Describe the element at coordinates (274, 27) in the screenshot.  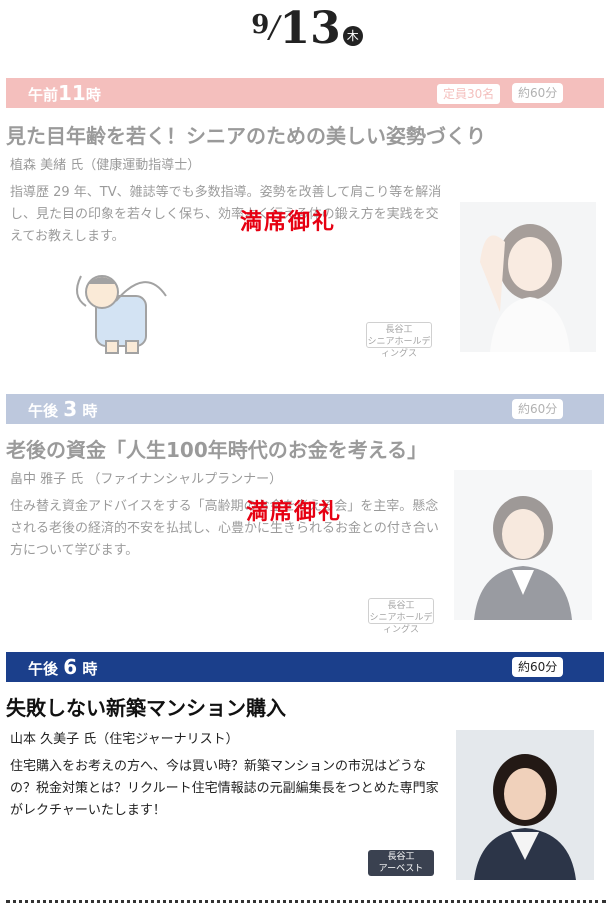
I see `date-slash: /` at that location.